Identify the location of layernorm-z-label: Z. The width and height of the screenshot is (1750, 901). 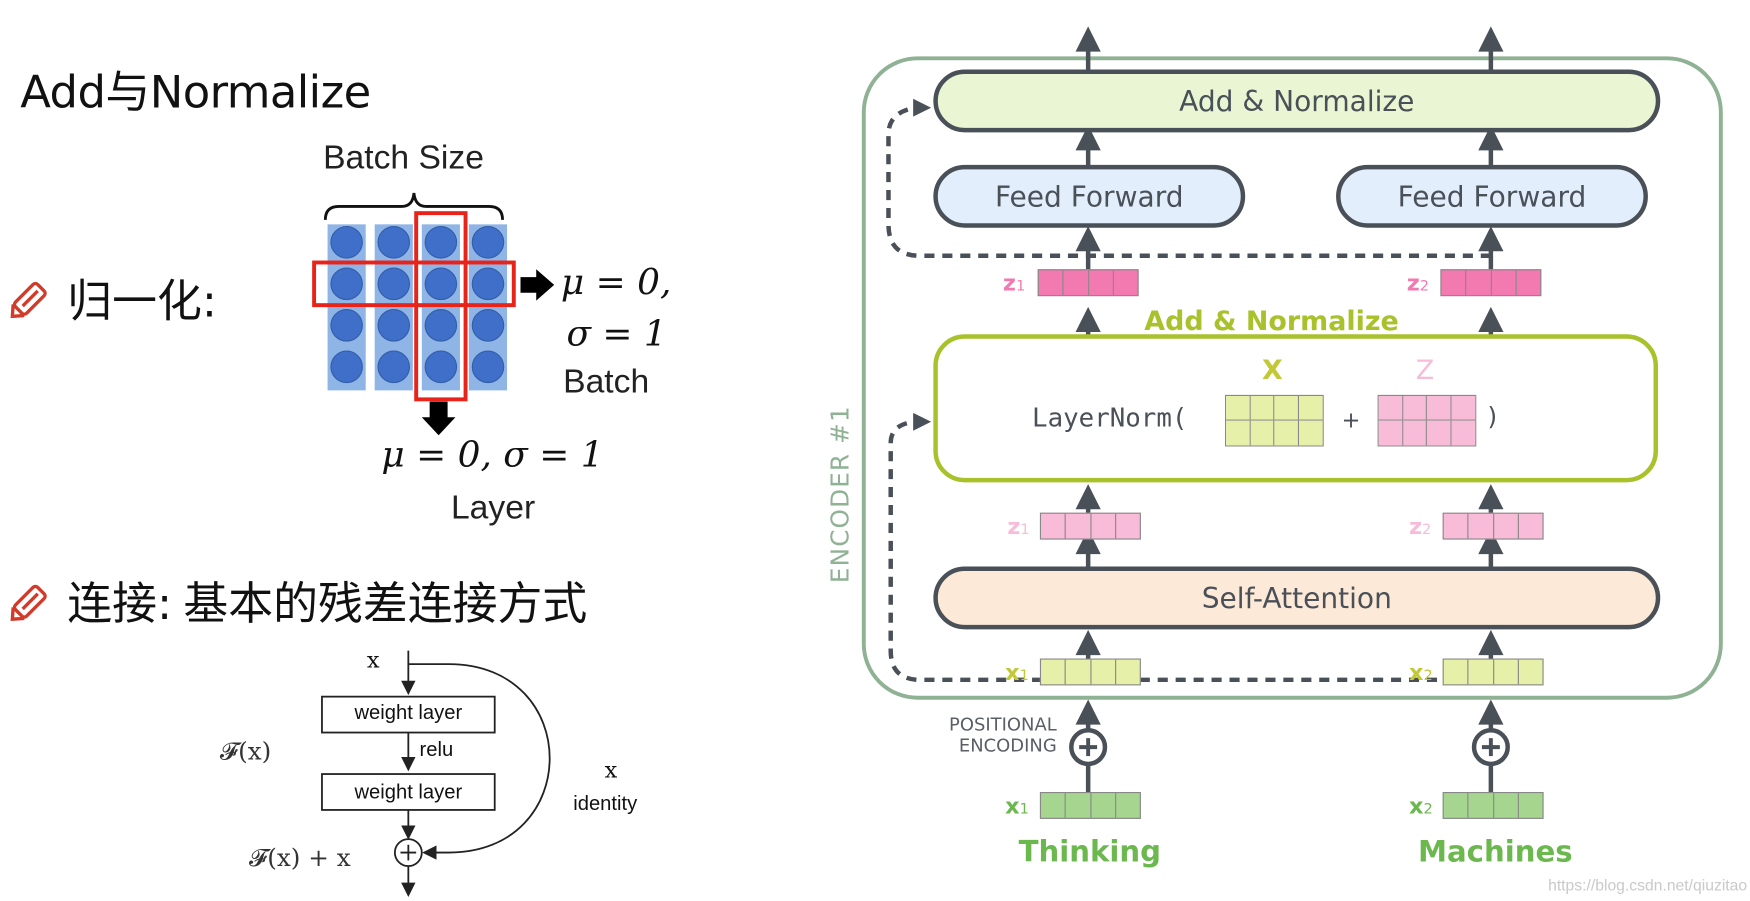
(1425, 370).